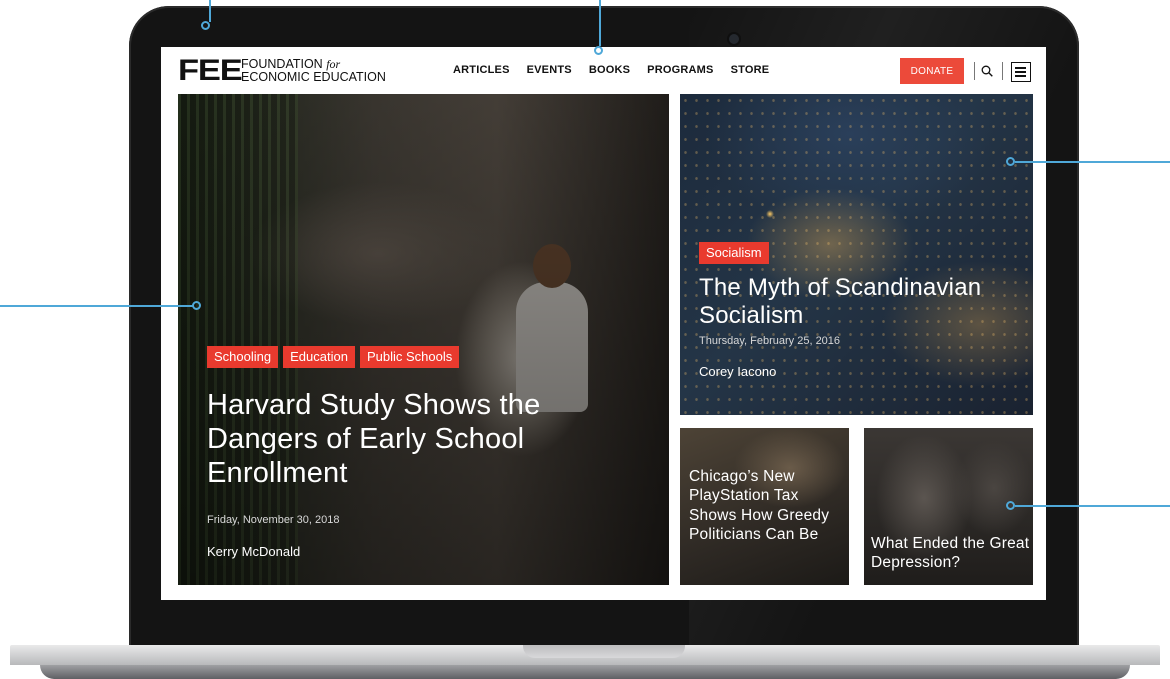 The image size is (1170, 679). I want to click on donate-button: DONATE, so click(932, 71).